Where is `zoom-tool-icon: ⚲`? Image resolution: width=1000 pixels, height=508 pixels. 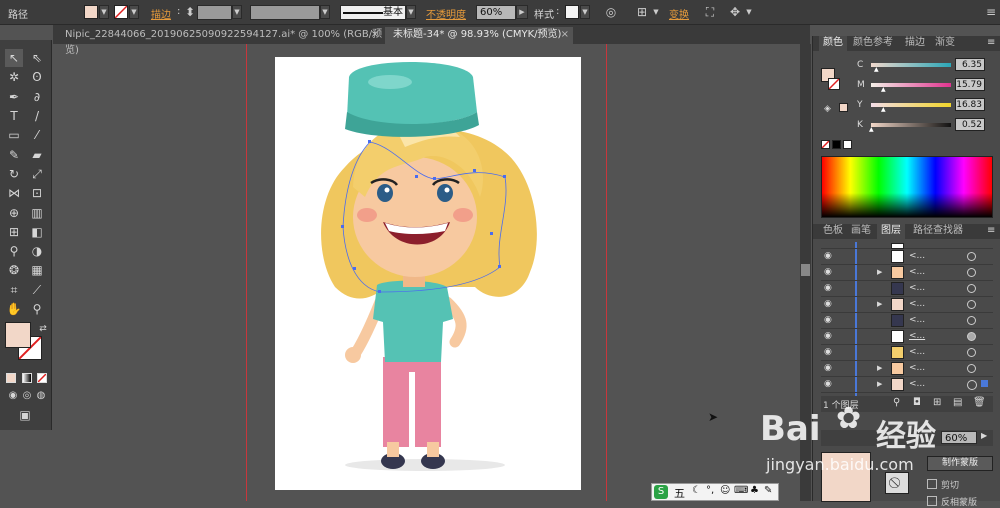
zoom-tool-icon: ⚲ is located at coordinates (37, 309).